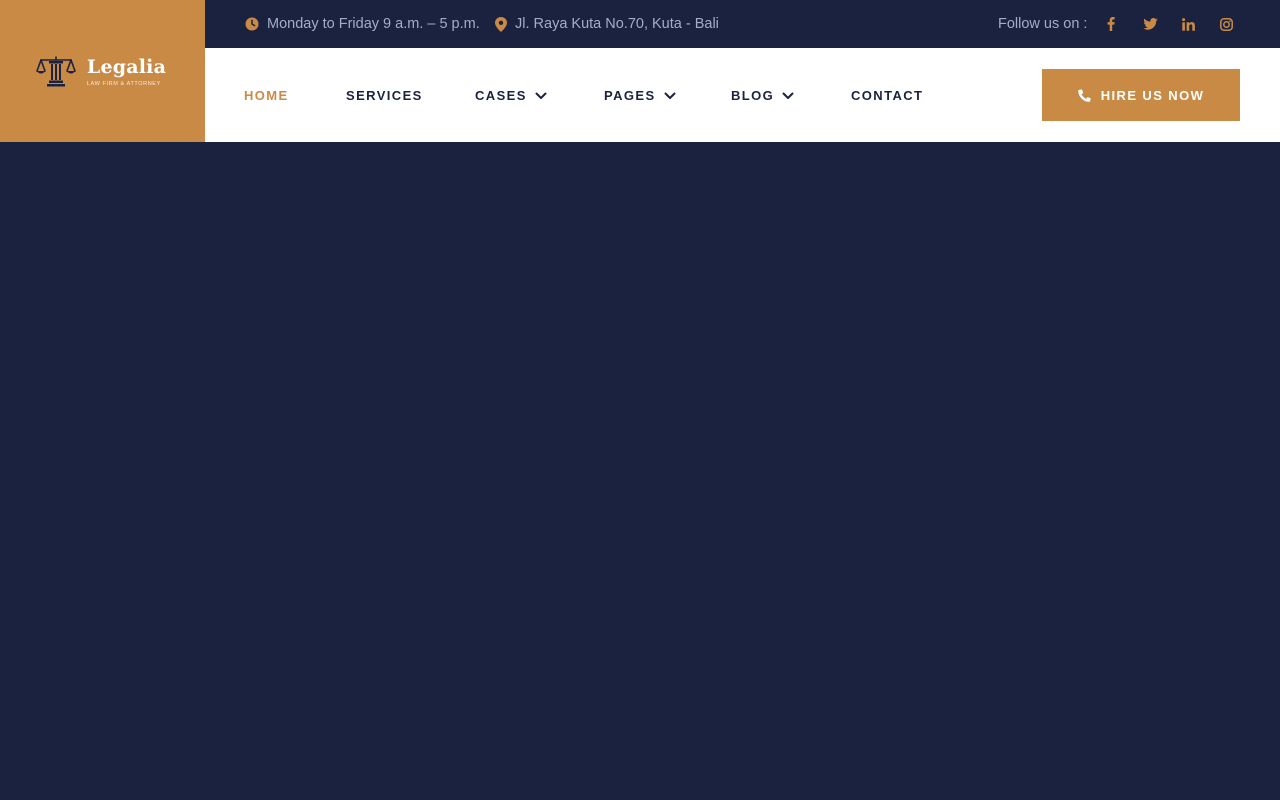 This screenshot has height=800, width=1280. I want to click on hire-us-now-button: HIRE US NOW, so click(1141, 95).